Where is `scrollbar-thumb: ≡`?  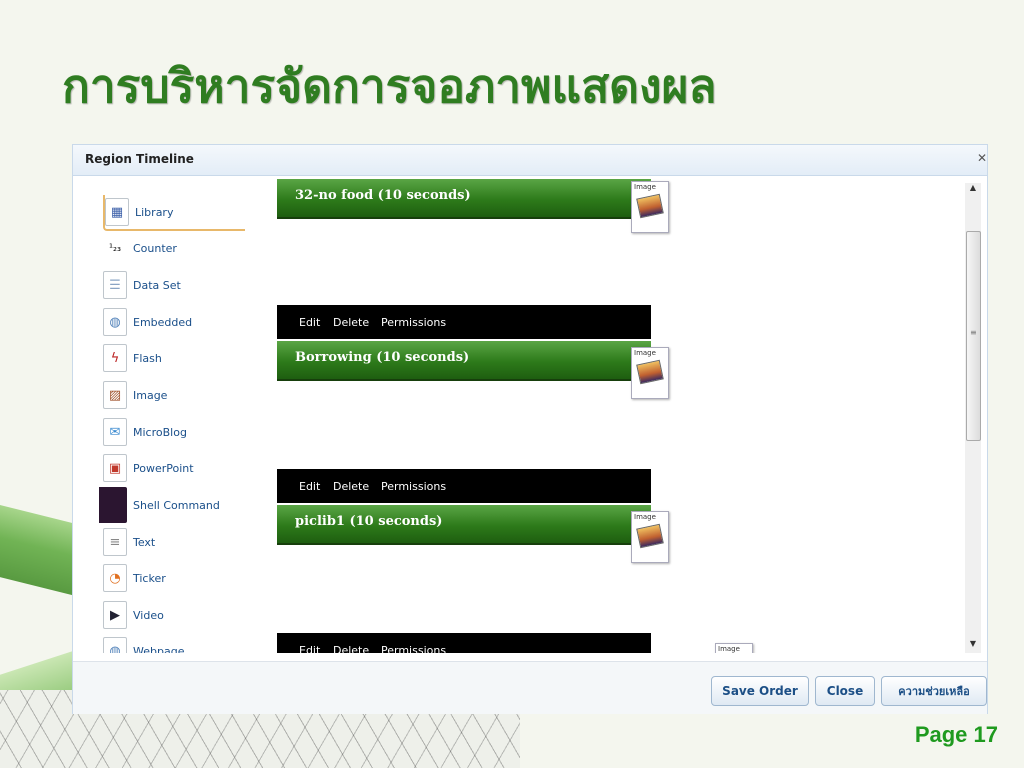
scrollbar-thumb: ≡ is located at coordinates (973, 336).